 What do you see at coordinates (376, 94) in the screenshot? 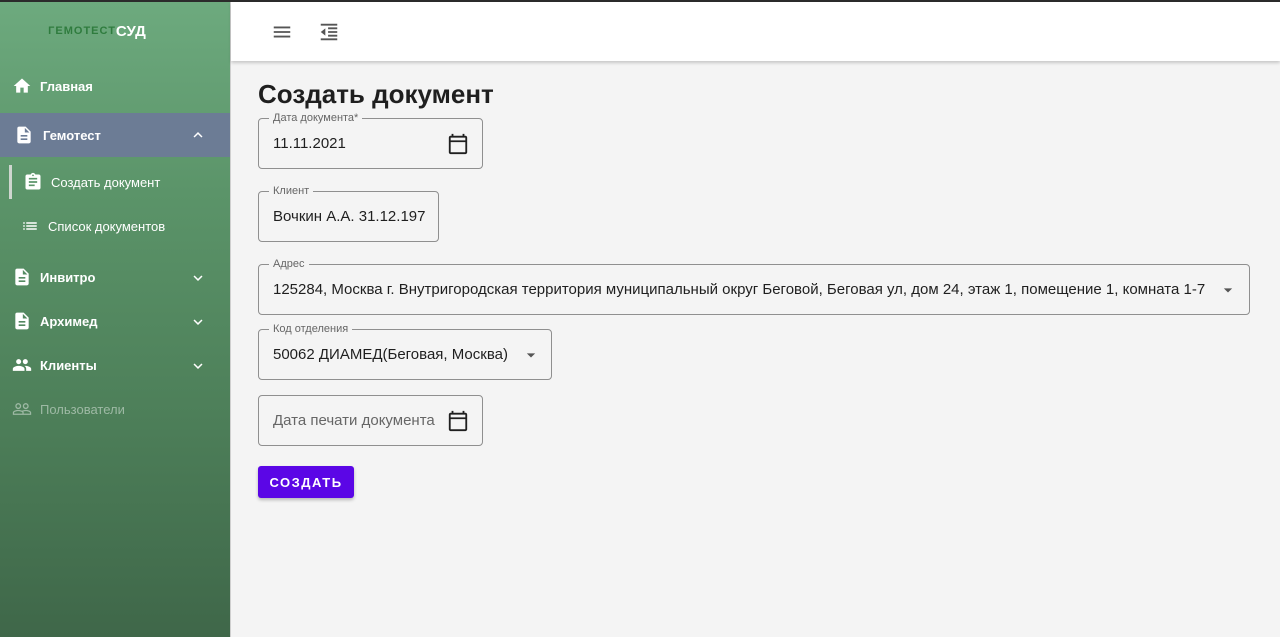
I see `page-title: Создать документ` at bounding box center [376, 94].